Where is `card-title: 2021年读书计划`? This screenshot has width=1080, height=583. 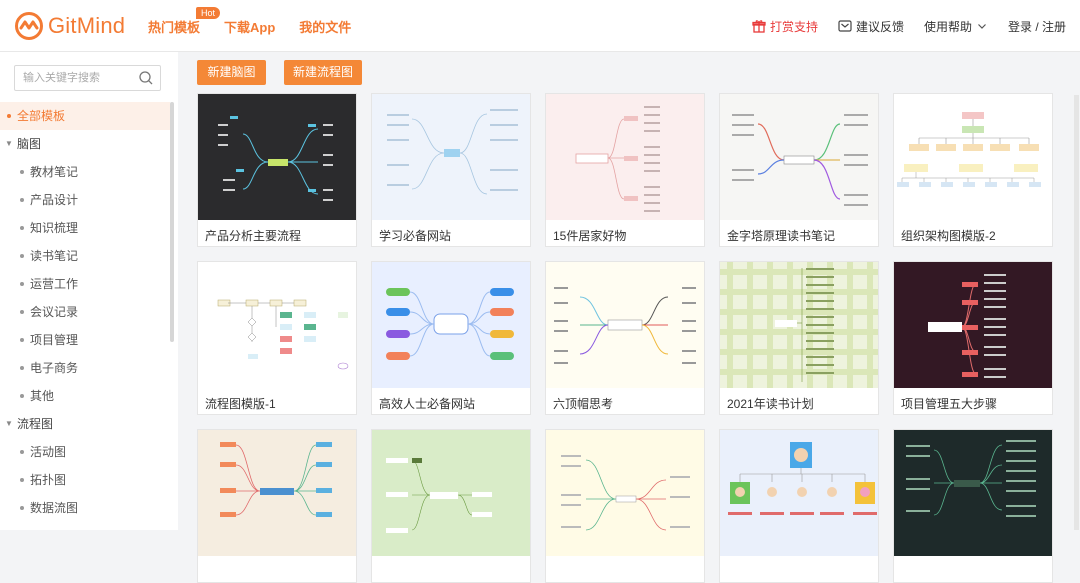
card-title: 2021年读书计划 is located at coordinates (770, 404).